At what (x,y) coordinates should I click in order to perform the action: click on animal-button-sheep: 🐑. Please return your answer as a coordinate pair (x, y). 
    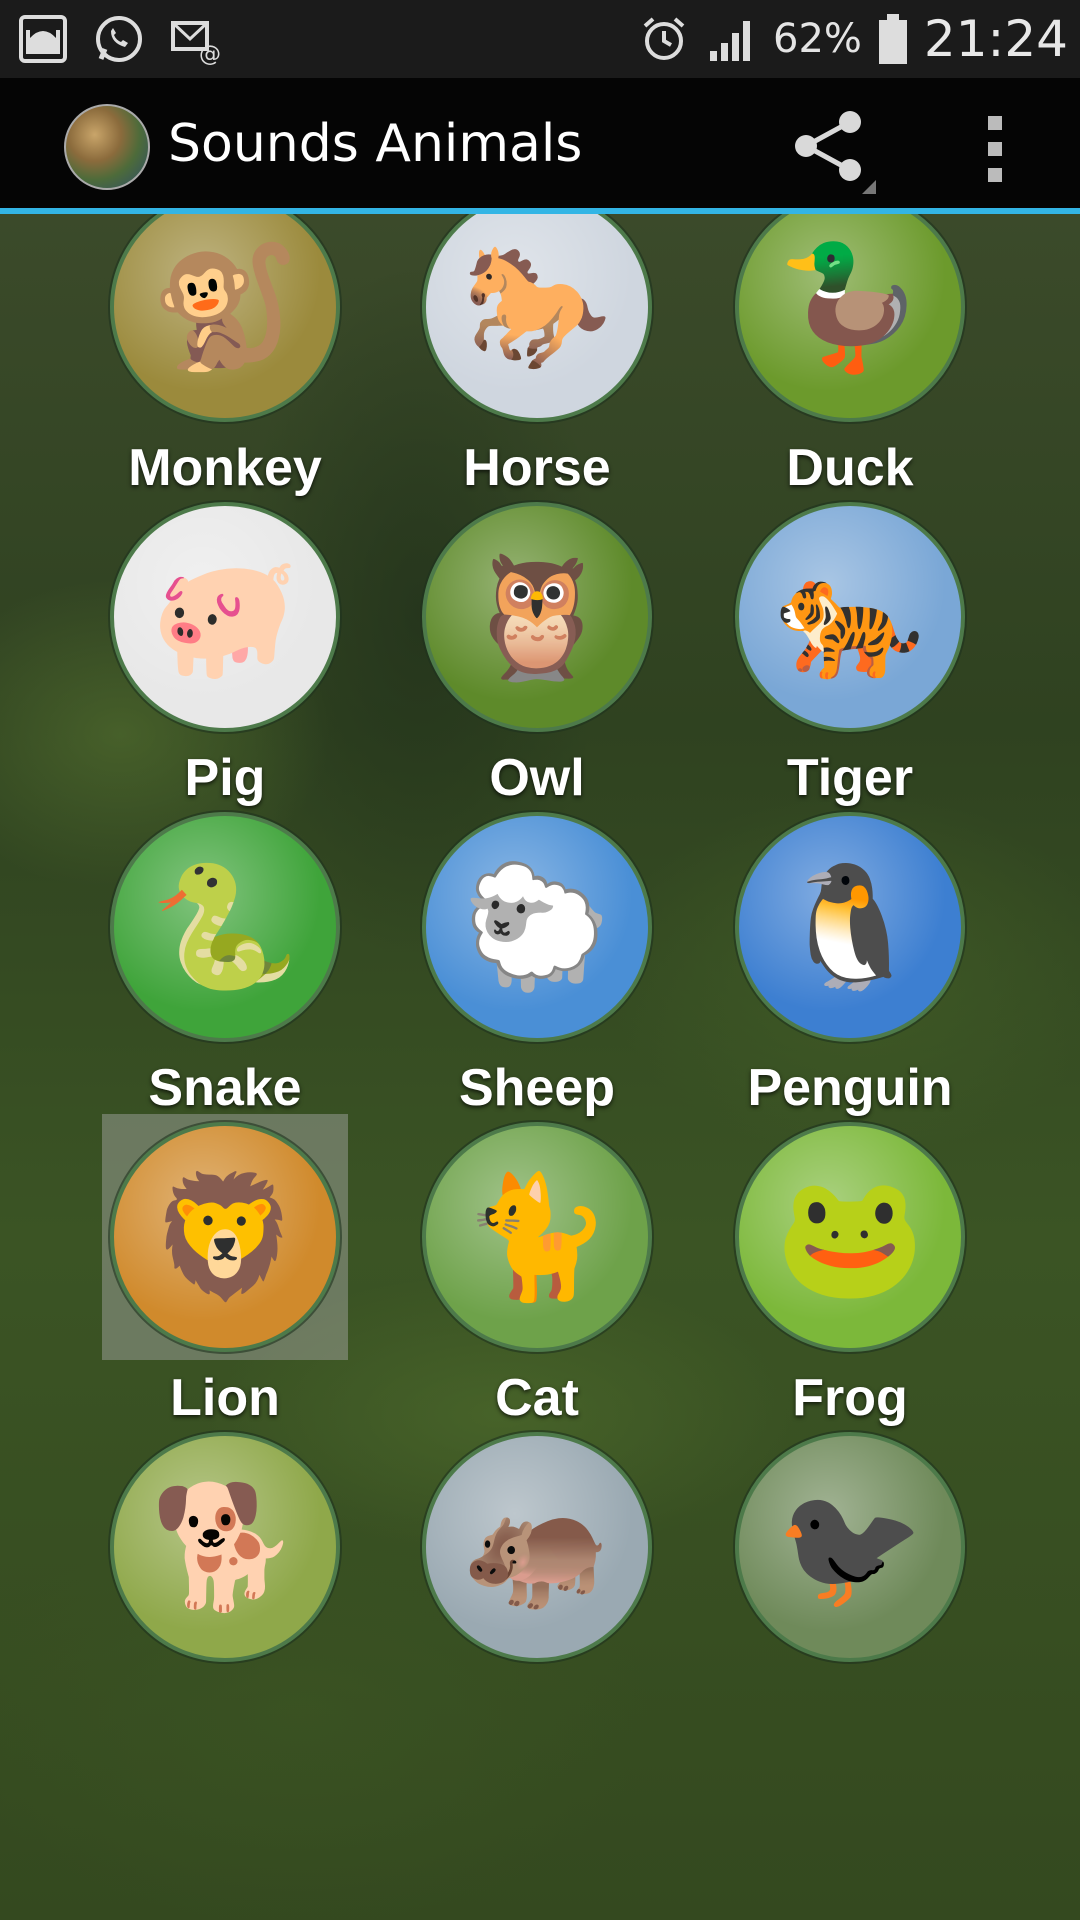
    Looking at the image, I should click on (537, 927).